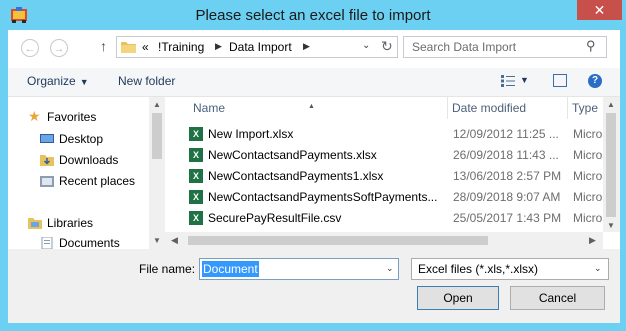 This screenshot has width=626, height=331. Describe the element at coordinates (507, 176) in the screenshot. I see `file-date: 13/06/2018 2:57 PM` at that location.